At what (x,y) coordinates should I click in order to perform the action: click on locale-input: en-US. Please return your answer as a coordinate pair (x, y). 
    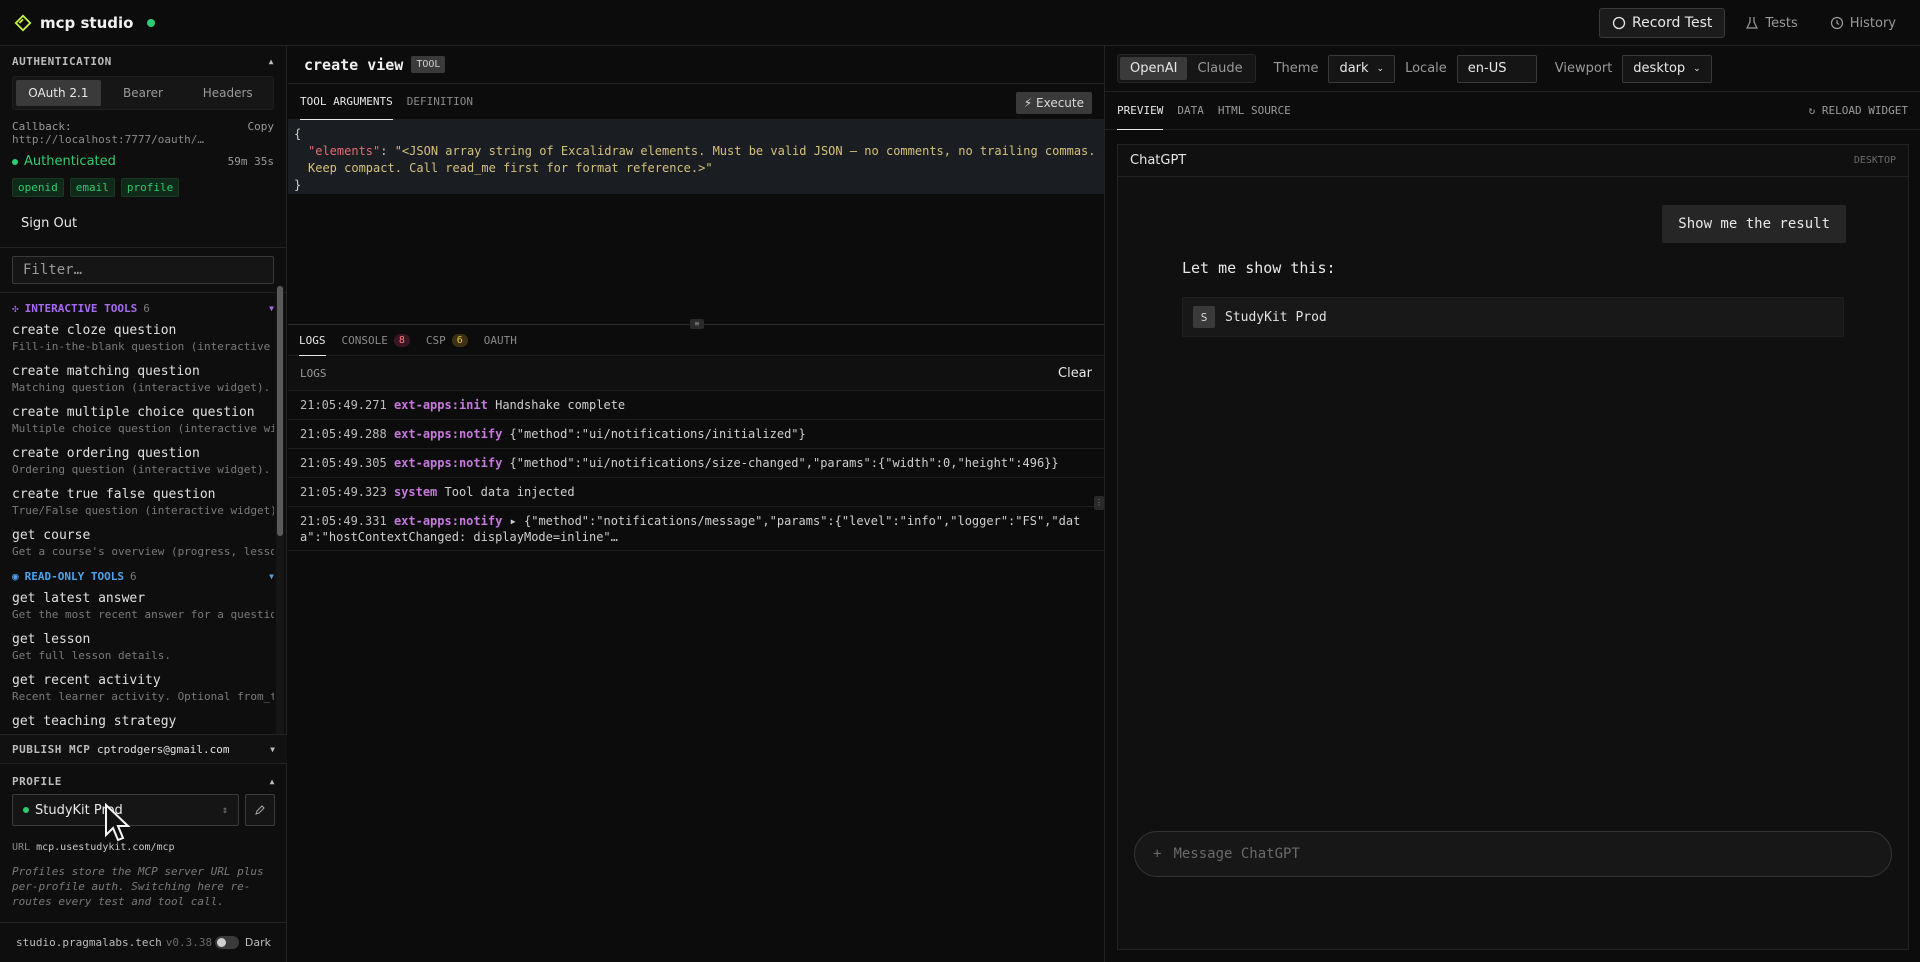
    Looking at the image, I should click on (1496, 68).